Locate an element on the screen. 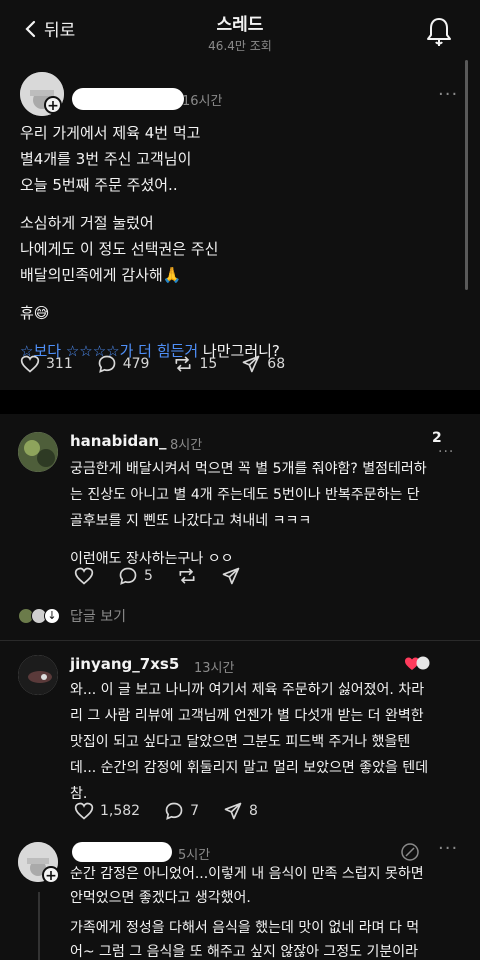  page-title: 스레드 is located at coordinates (240, 25).